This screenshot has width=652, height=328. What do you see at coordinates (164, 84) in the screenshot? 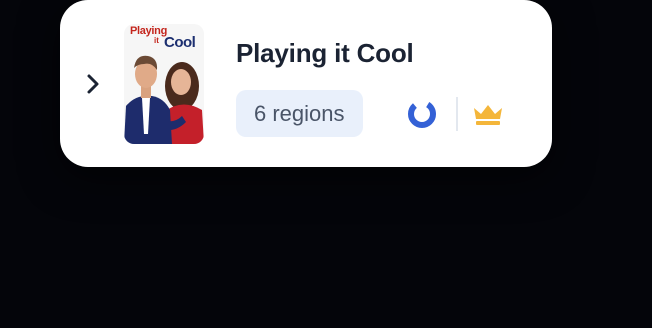
I see `movie-poster: Playing it Cool` at bounding box center [164, 84].